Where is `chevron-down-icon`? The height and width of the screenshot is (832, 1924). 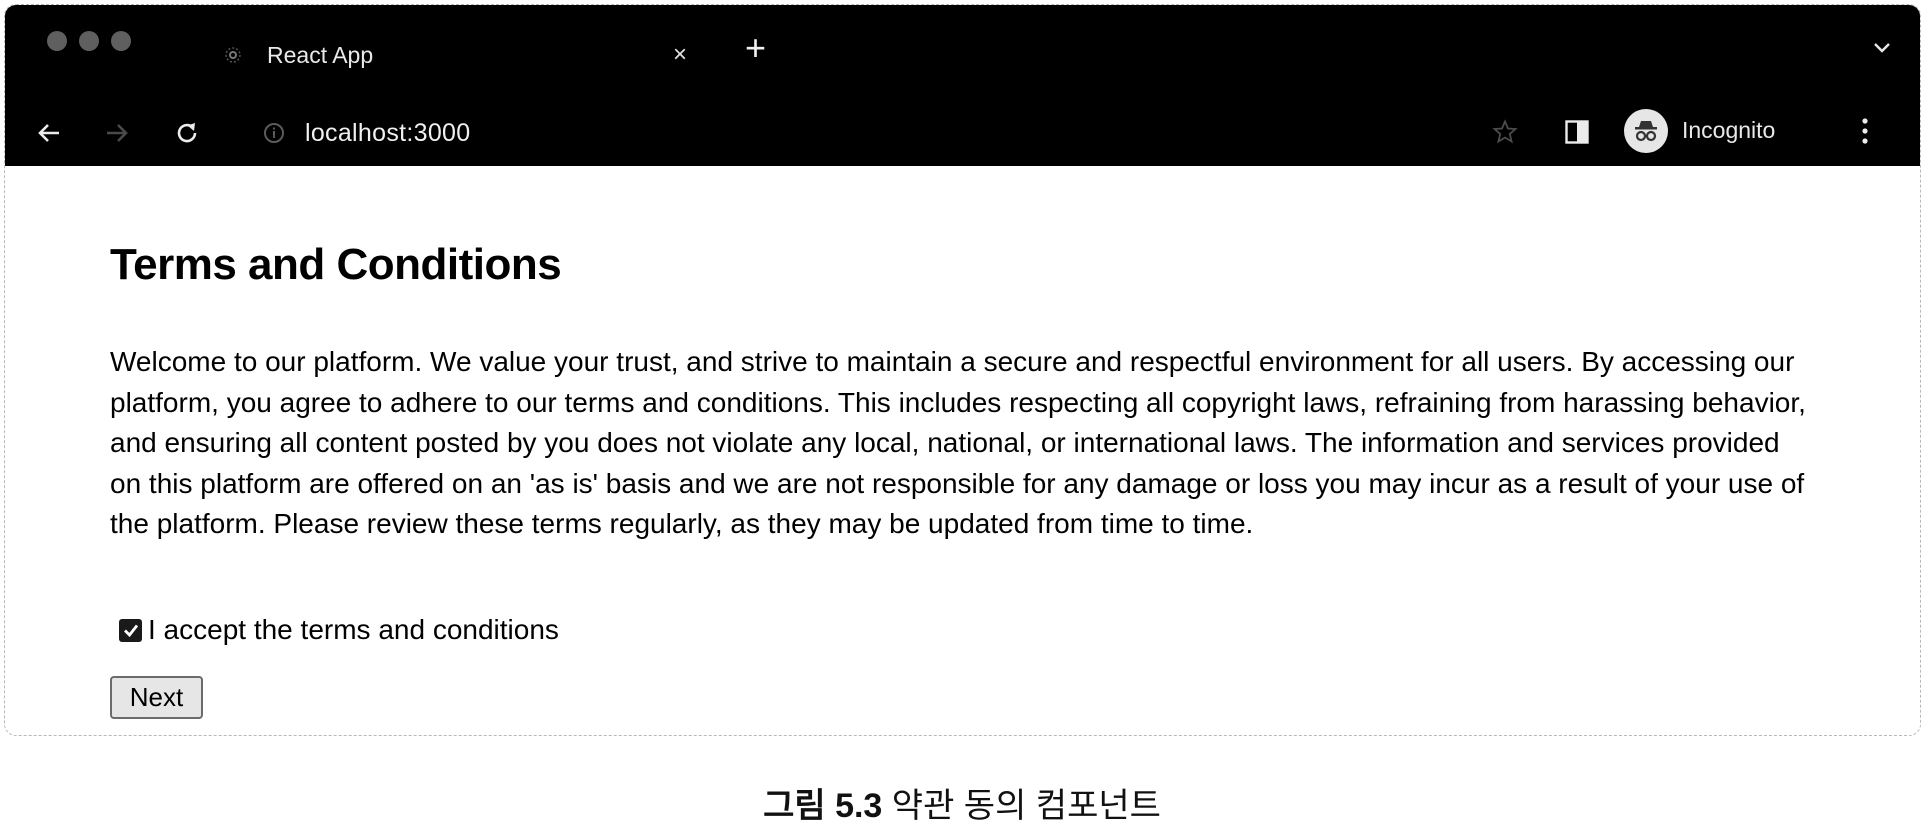
chevron-down-icon is located at coordinates (1882, 50).